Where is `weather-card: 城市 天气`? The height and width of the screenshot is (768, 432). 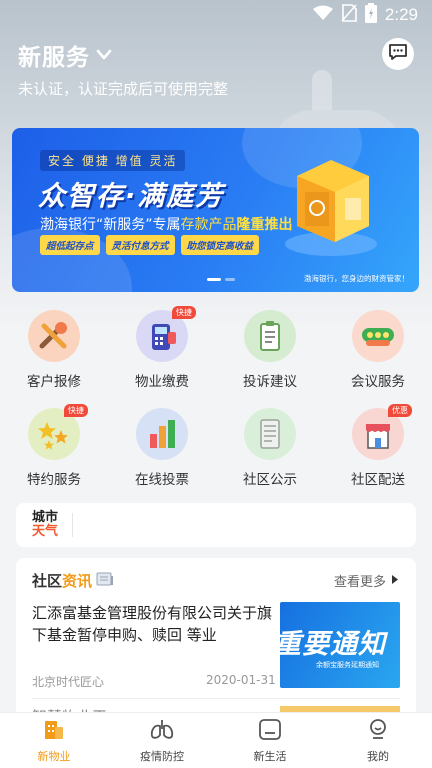
weather-card: 城市 天气 is located at coordinates (216, 525).